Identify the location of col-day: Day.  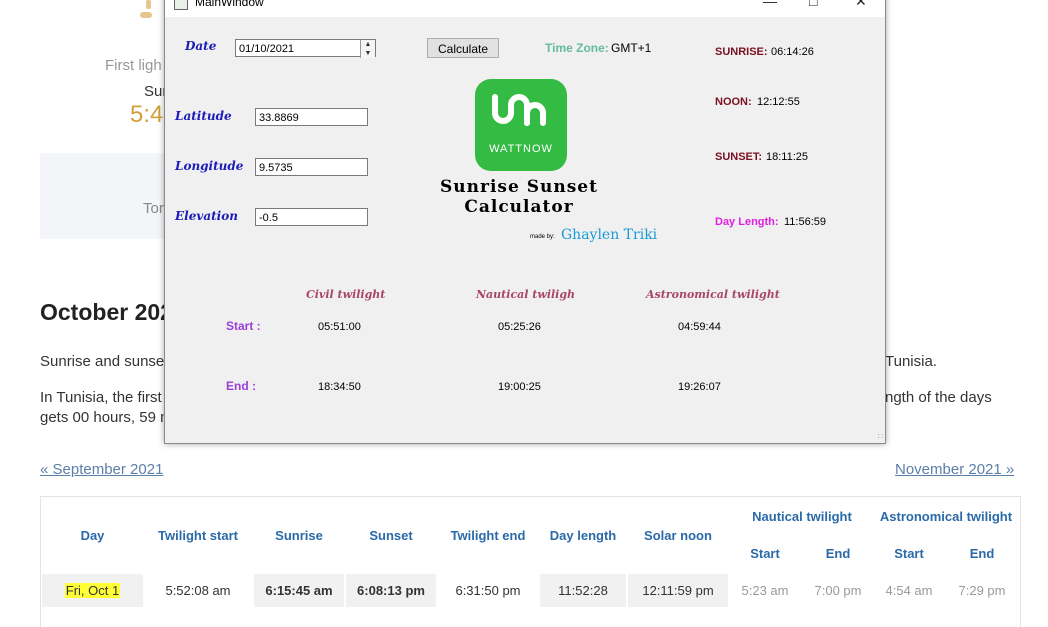
(92, 535).